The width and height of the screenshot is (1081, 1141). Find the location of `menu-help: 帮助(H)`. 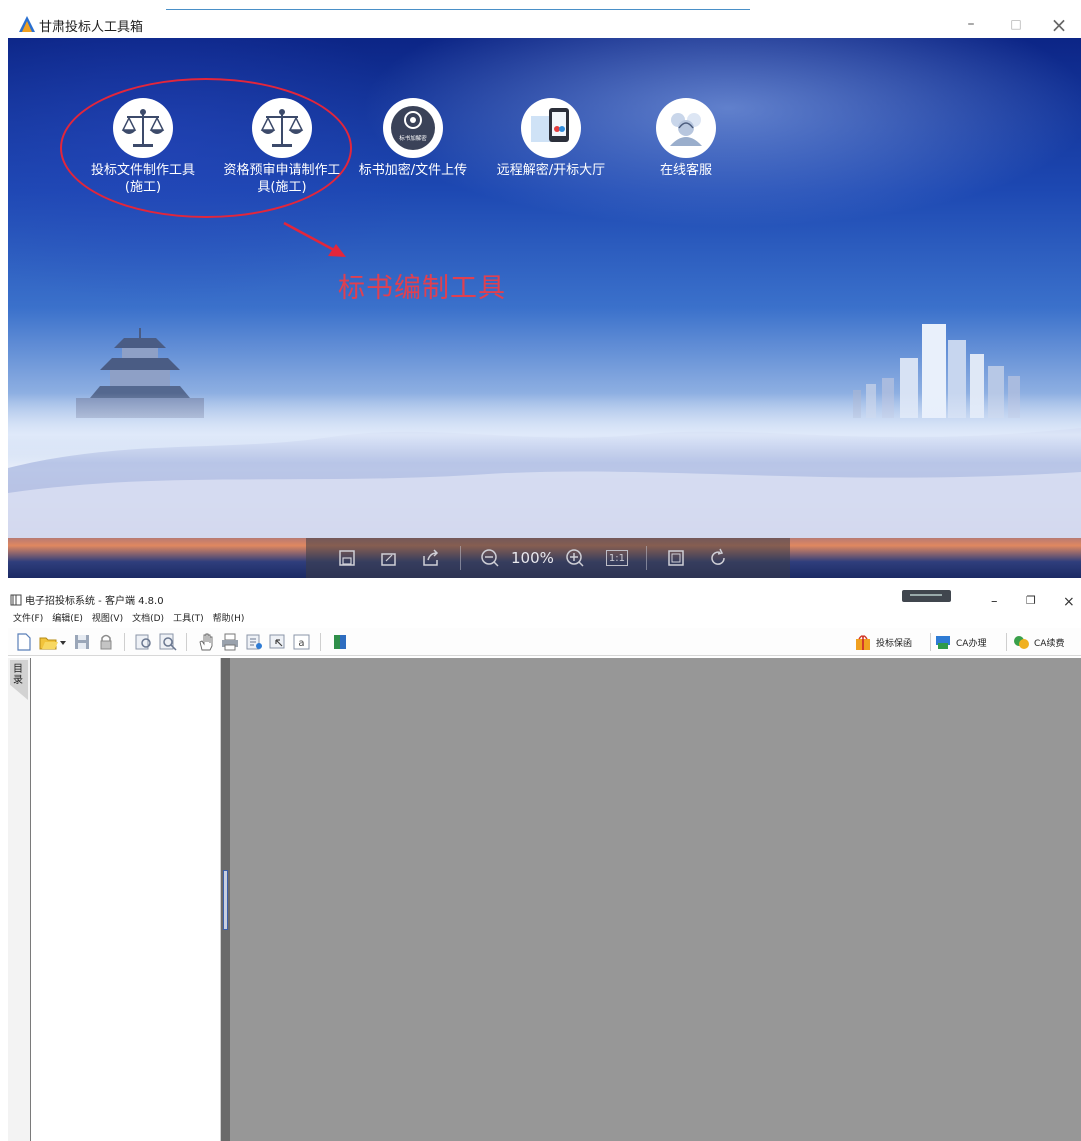

menu-help: 帮助(H) is located at coordinates (229, 617).